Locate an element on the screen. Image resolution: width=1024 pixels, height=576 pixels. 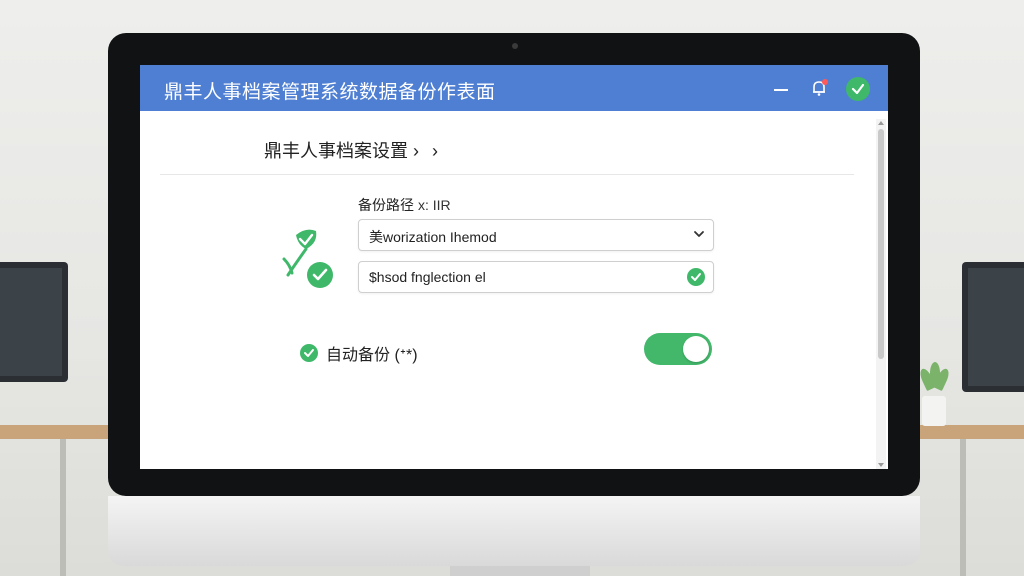
breadcrumb: 鼎丰人事档案设置 › › is located at coordinates (351, 150).